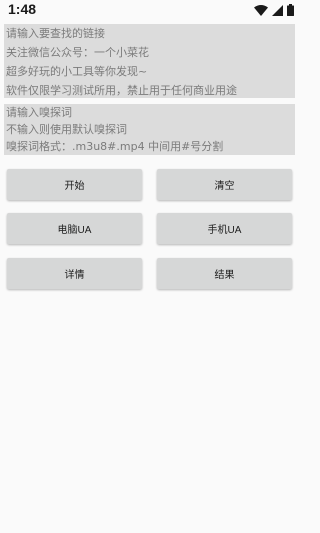 The width and height of the screenshot is (320, 533). Describe the element at coordinates (77, 52) in the screenshot. I see `link-input-hint-line: 关注微信公众号：一个小菜花` at that location.